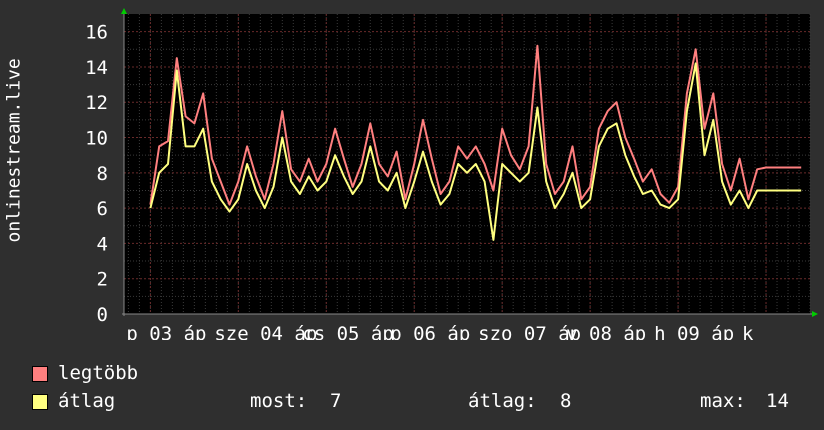  Describe the element at coordinates (777, 401) in the screenshot. I see `stat-max-value: 14` at that location.